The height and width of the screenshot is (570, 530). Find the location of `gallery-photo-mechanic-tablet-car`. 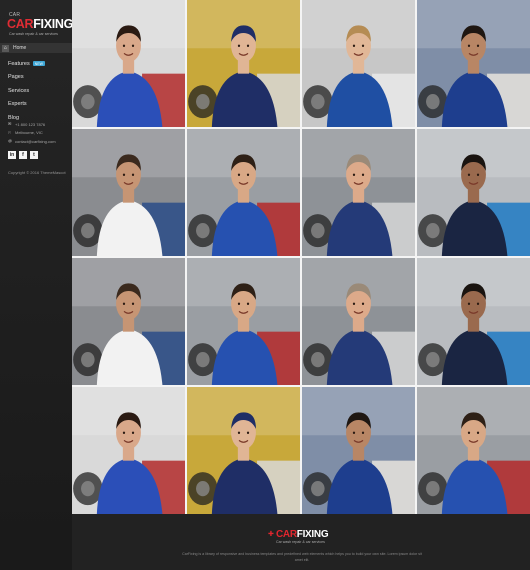

gallery-photo-mechanic-tablet-car is located at coordinates (358, 63).